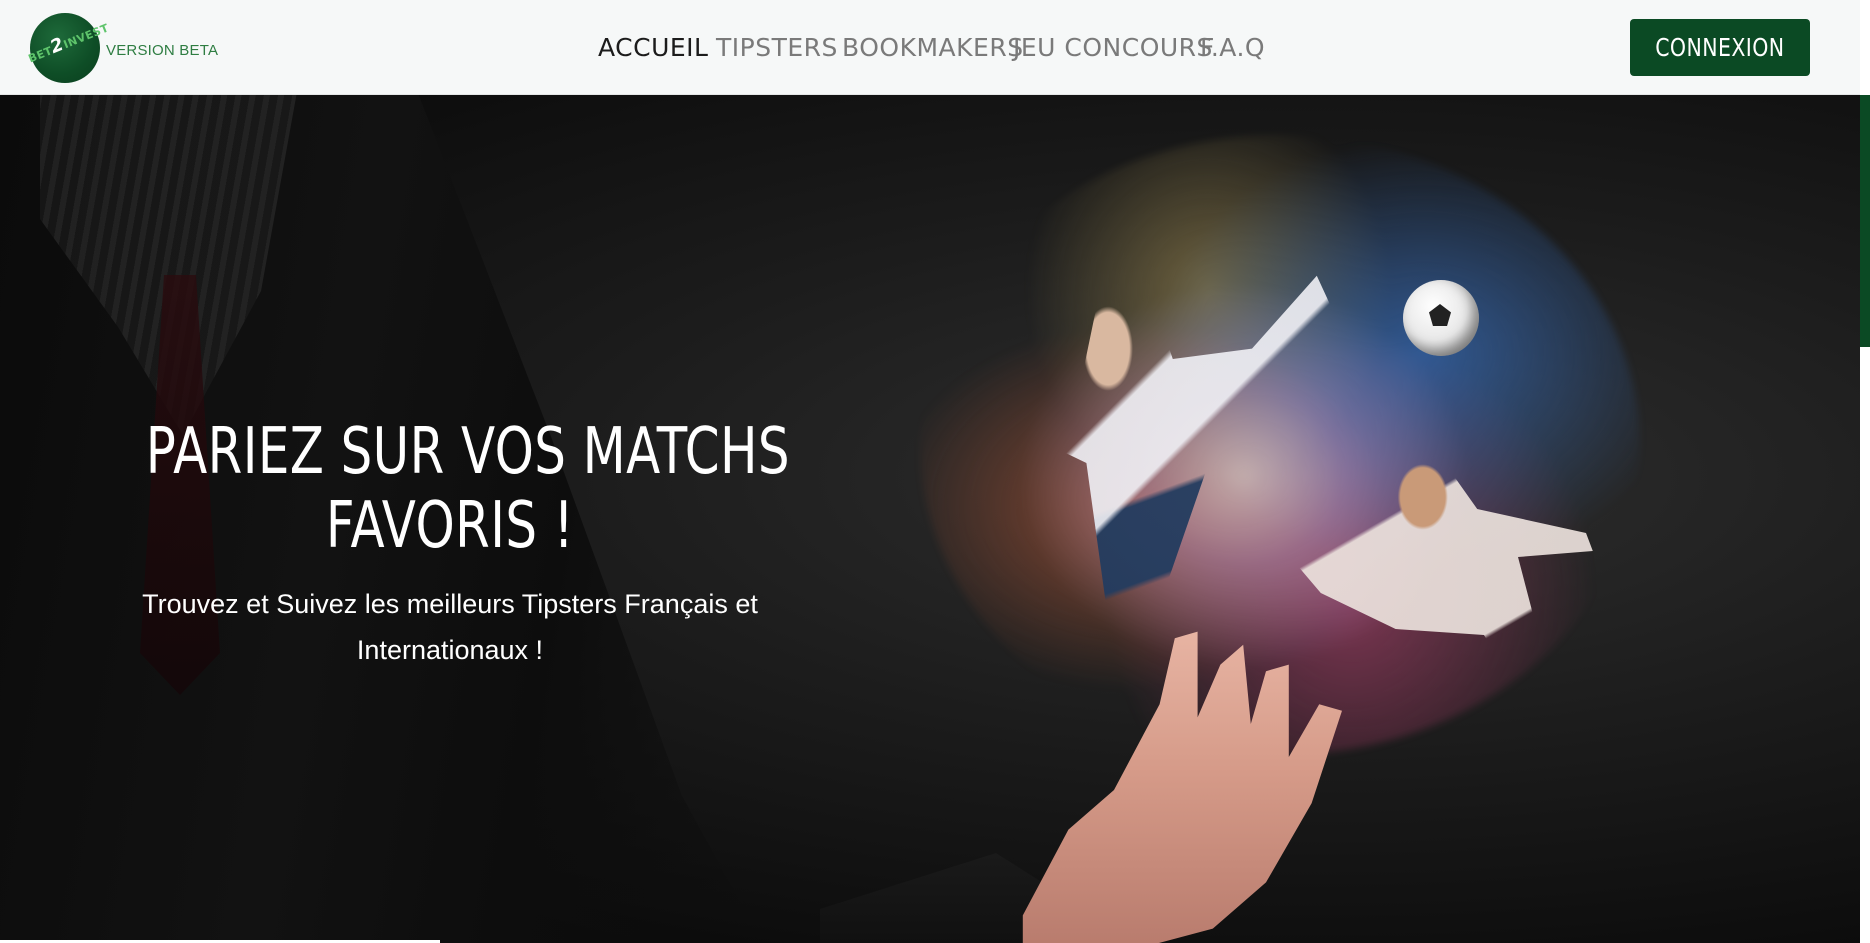 Image resolution: width=1870 pixels, height=943 pixels. What do you see at coordinates (930, 898) in the screenshot?
I see `suit-sleeve-image` at bounding box center [930, 898].